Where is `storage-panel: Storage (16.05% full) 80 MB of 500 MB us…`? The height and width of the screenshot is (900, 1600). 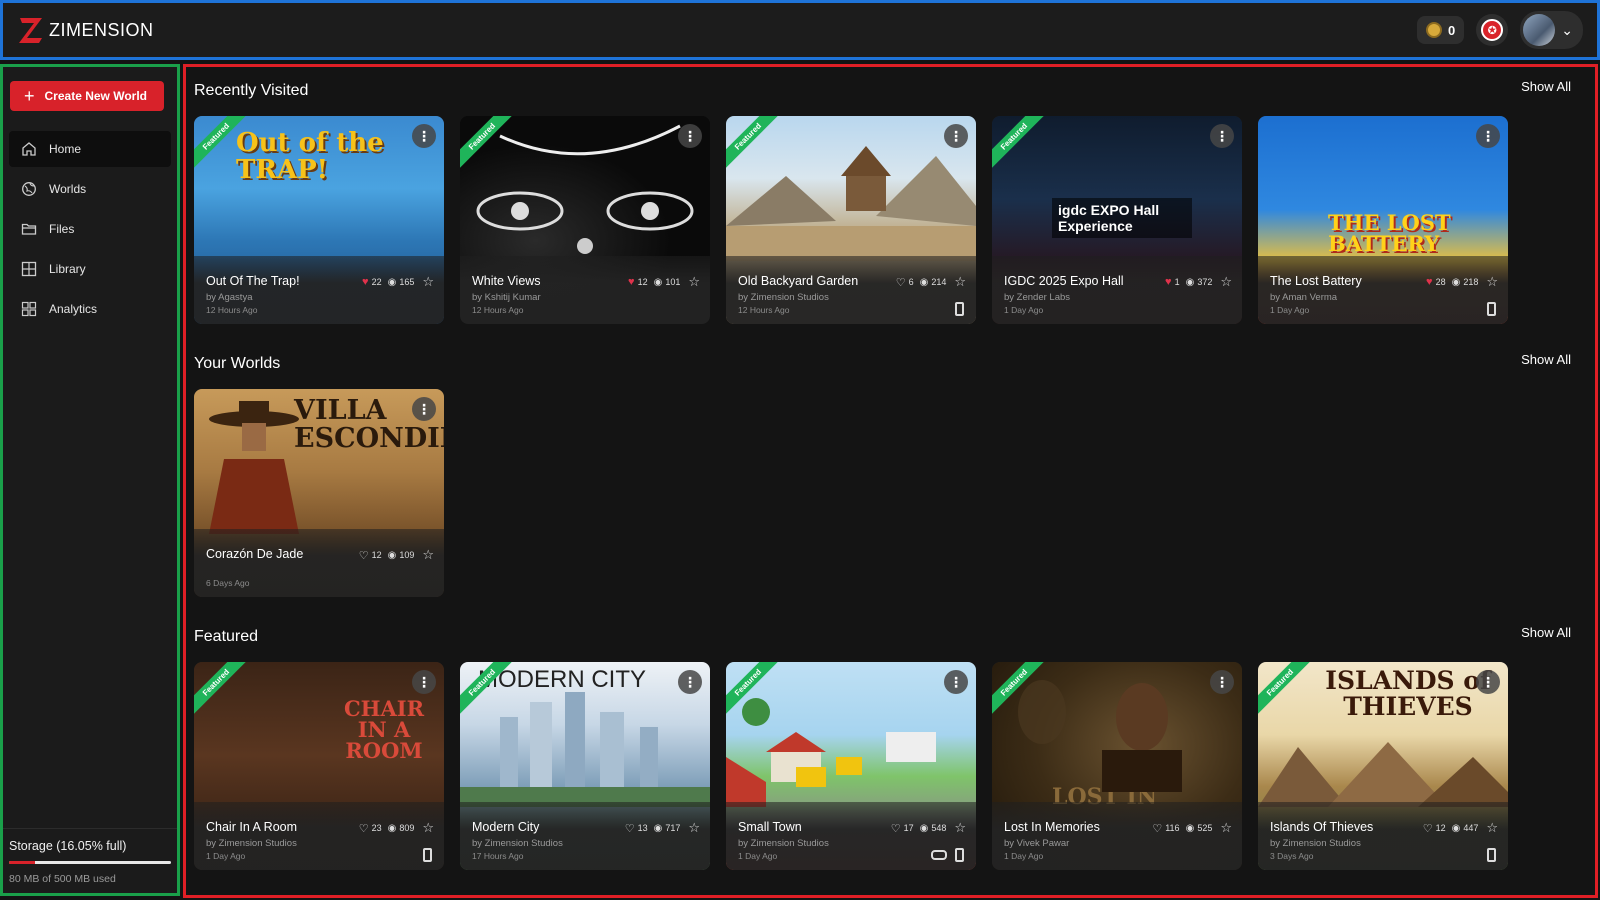 storage-panel: Storage (16.05% full) 80 MB of 500 MB us… is located at coordinates (90, 860).